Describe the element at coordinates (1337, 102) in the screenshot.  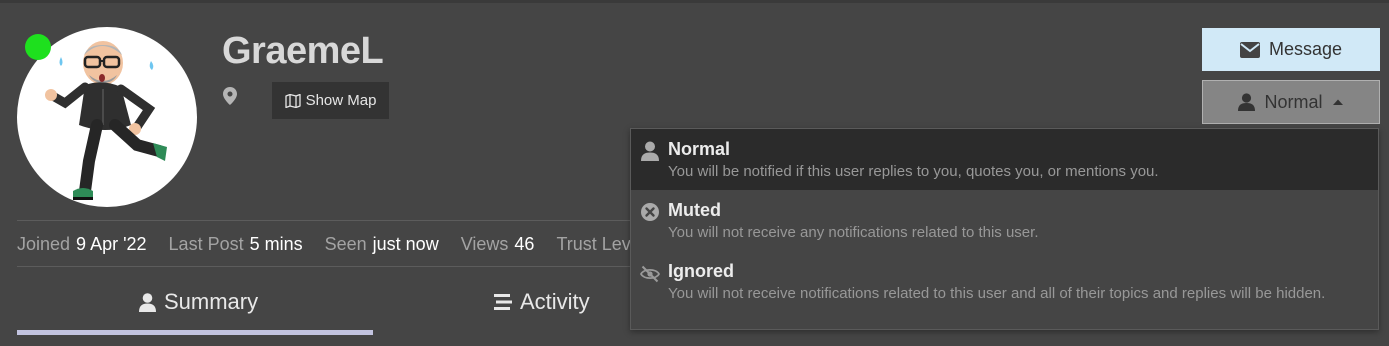
I see `caret-up-icon` at that location.